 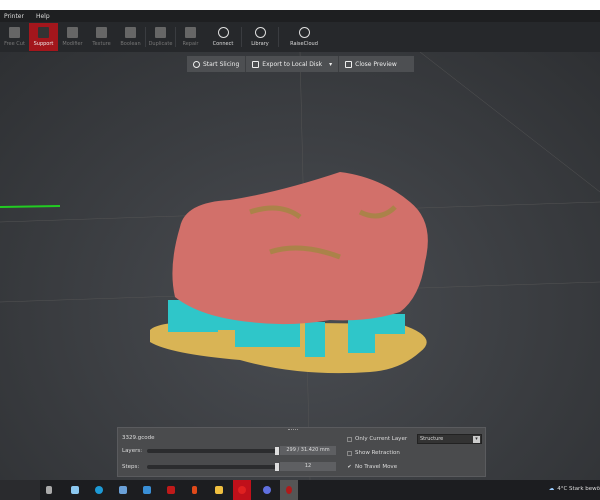 I want to click on raisecloud-button: RaiseCloud, so click(x=304, y=37).